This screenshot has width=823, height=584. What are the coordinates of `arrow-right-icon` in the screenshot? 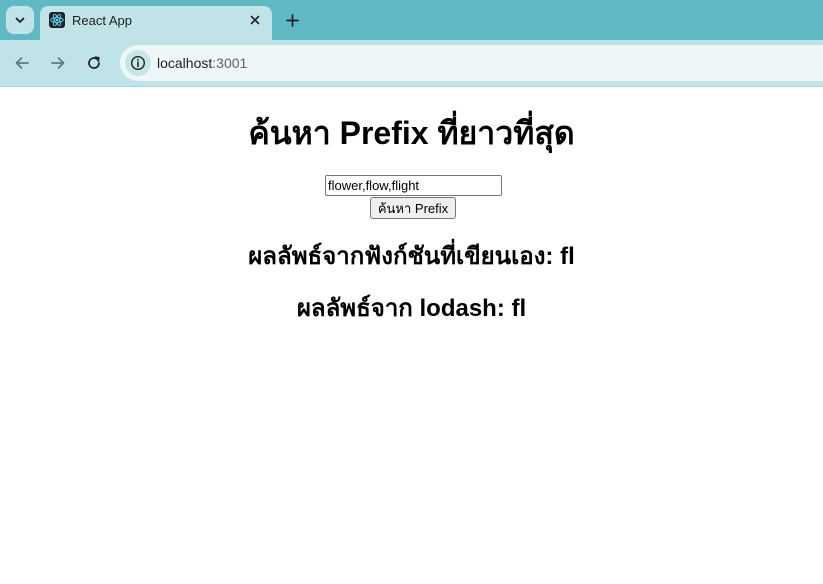 It's located at (58, 63).